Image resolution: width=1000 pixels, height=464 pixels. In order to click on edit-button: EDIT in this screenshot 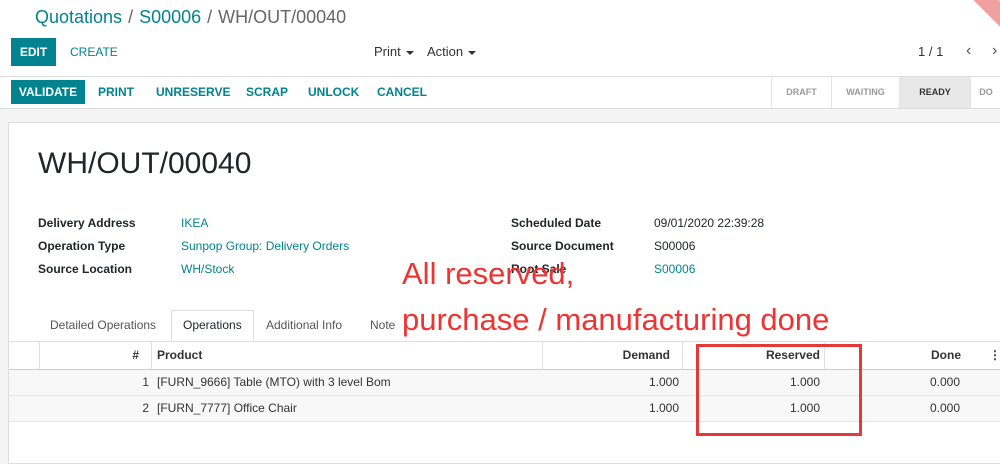, I will do `click(33, 52)`.